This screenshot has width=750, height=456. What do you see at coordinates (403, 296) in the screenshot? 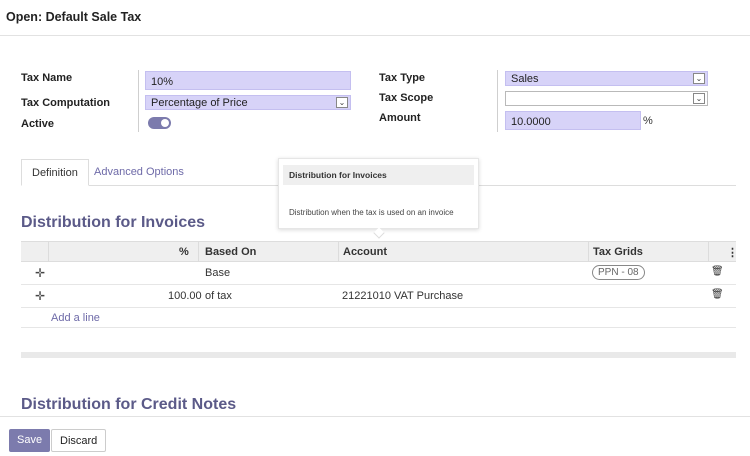
I see `account-cell: 21221010 VAT Purchase` at bounding box center [403, 296].